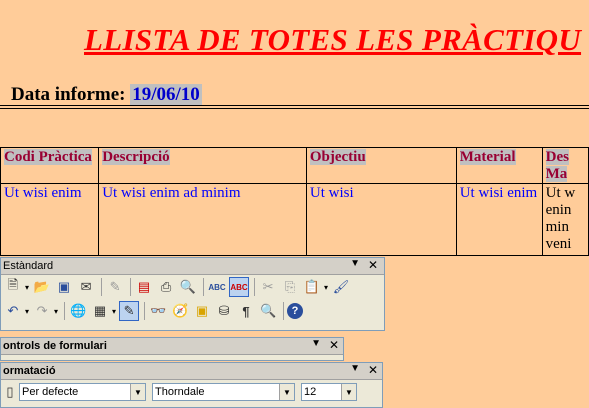 This screenshot has width=589, height=408. Describe the element at coordinates (499, 219) in the screenshot. I see `cell-material: Ut wisi enim` at that location.